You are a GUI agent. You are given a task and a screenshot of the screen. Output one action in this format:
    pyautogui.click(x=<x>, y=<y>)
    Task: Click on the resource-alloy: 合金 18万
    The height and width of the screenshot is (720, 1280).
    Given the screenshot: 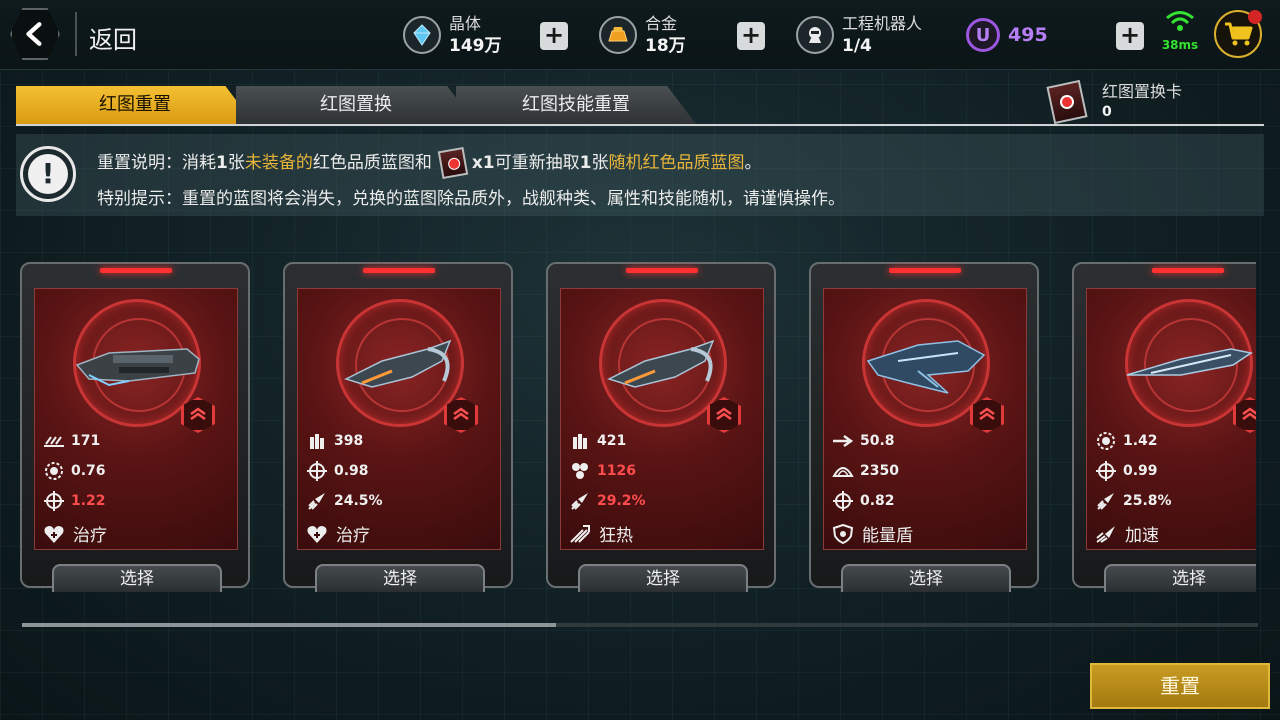 What is the action you would take?
    pyautogui.click(x=642, y=35)
    